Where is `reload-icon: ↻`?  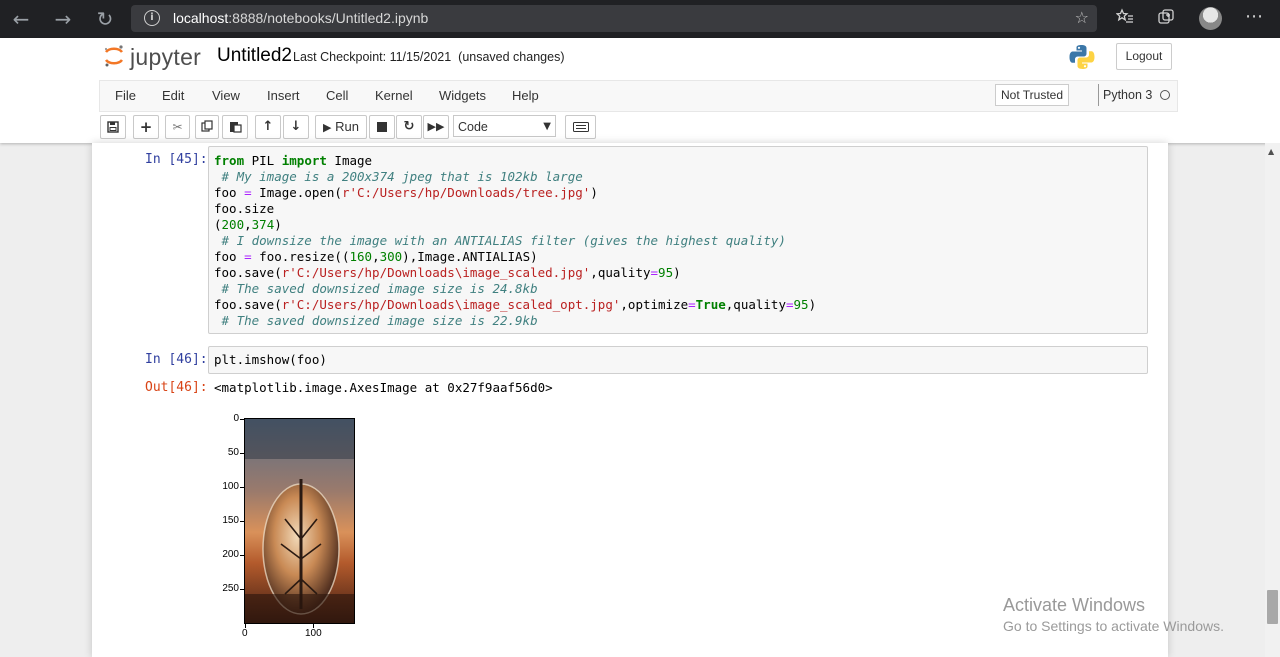
reload-icon: ↻ is located at coordinates (105, 19).